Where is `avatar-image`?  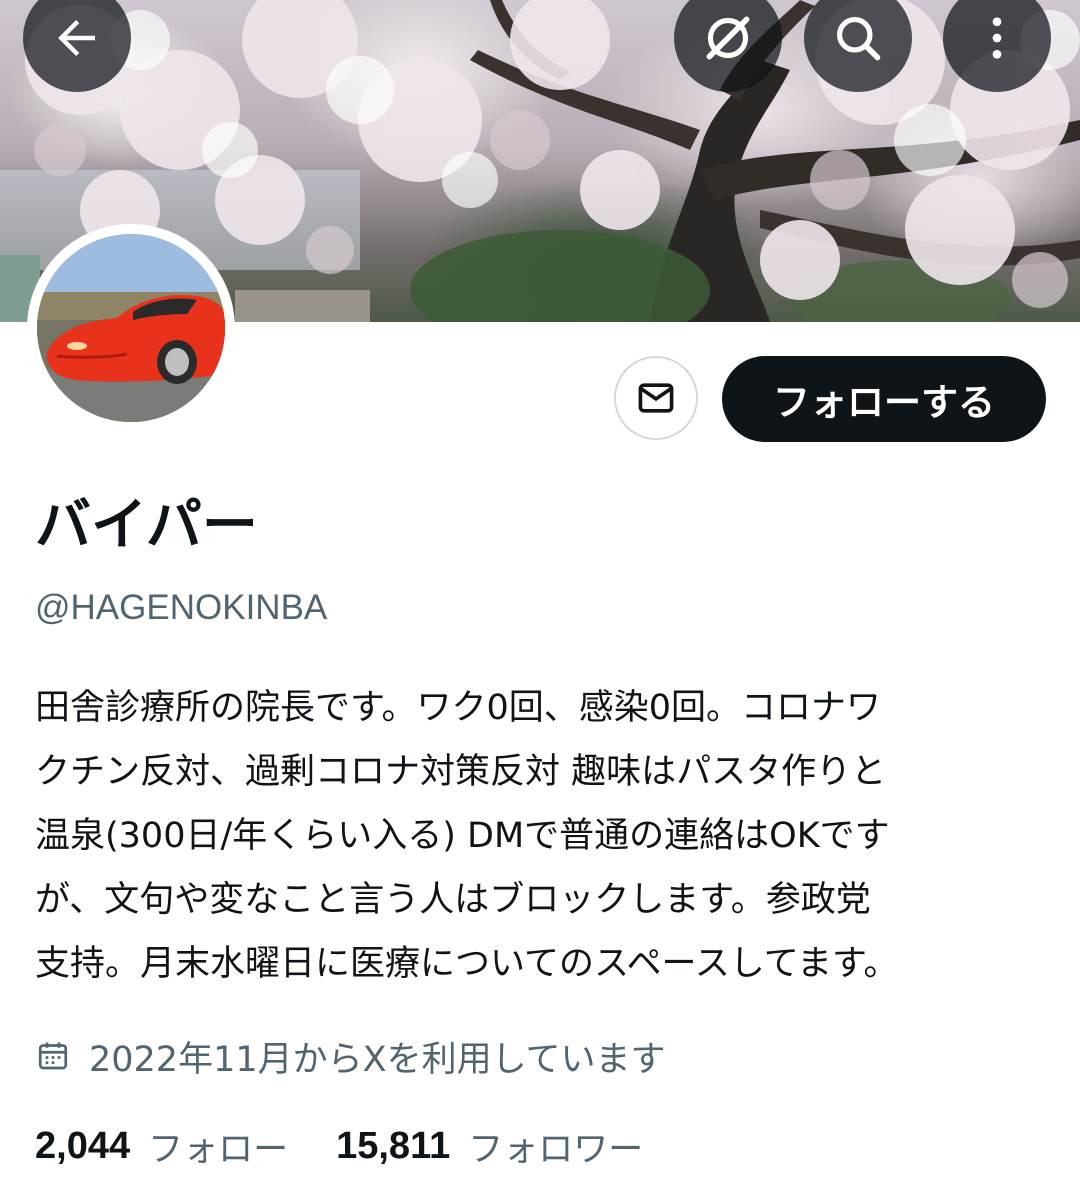
avatar-image is located at coordinates (131, 328).